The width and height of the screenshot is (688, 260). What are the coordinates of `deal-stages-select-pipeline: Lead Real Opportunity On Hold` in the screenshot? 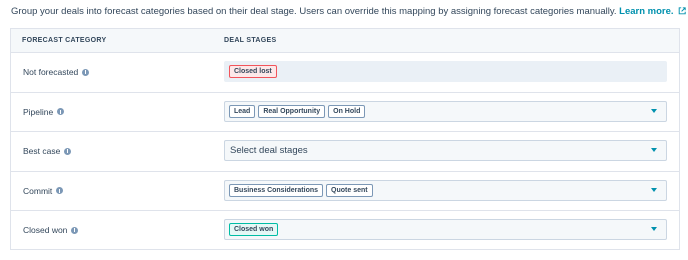 It's located at (445, 111).